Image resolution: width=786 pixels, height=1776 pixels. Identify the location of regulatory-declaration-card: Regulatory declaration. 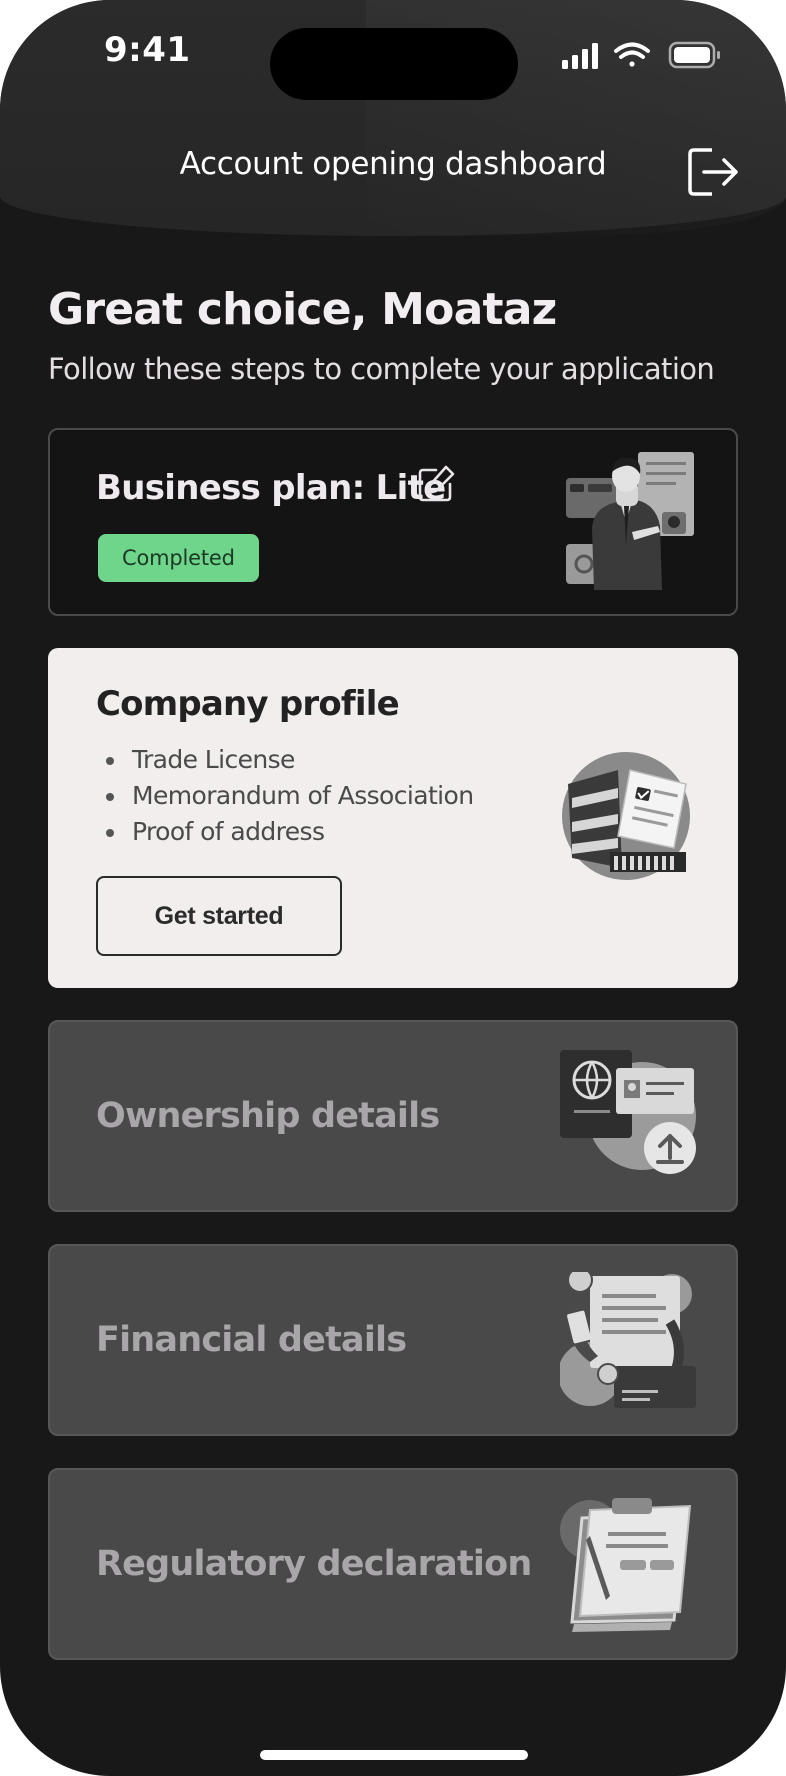
(393, 1564).